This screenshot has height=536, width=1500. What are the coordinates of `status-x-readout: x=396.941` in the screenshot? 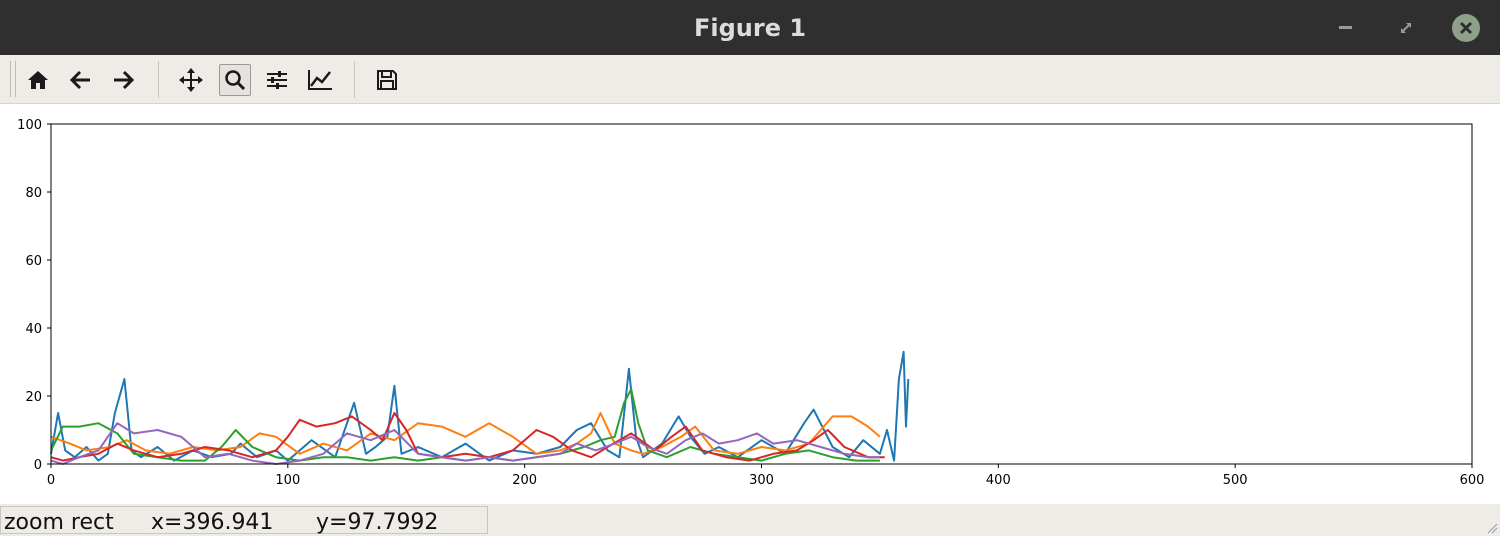 It's located at (212, 522).